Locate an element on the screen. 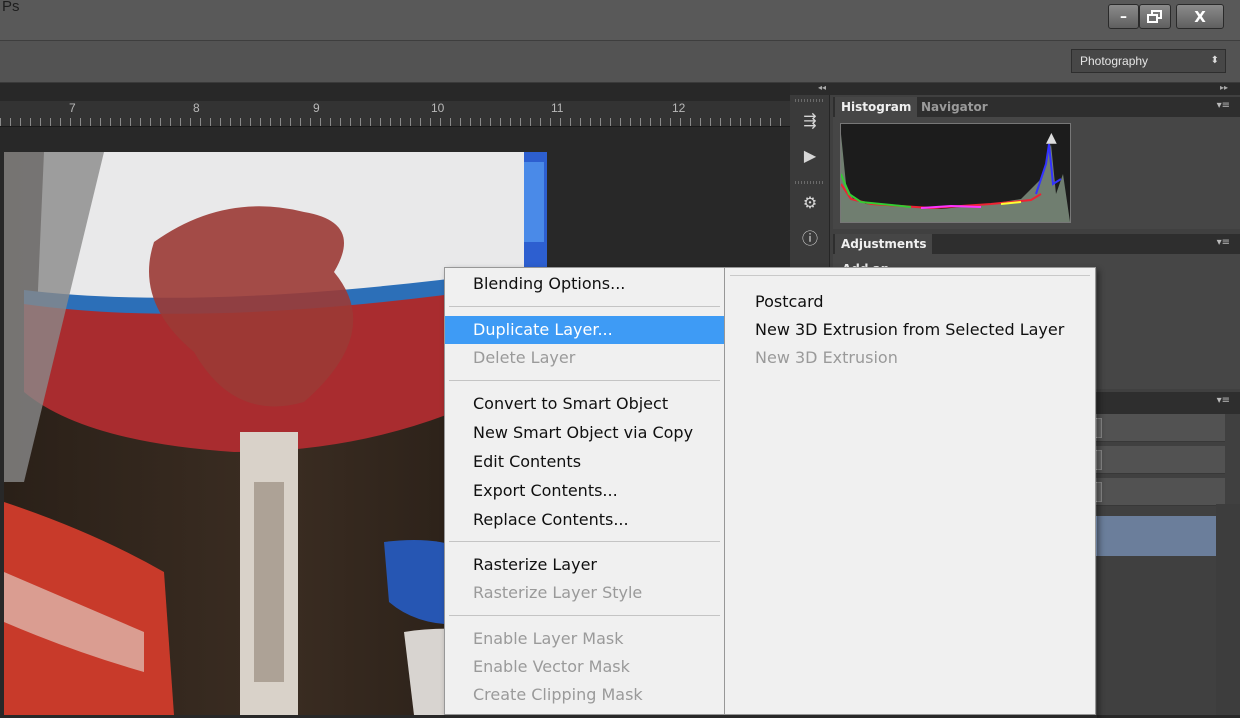 The height and width of the screenshot is (718, 1240). menu-item-3d-extrusion-selected: New 3D Extrusion from Selected Layer is located at coordinates (910, 330).